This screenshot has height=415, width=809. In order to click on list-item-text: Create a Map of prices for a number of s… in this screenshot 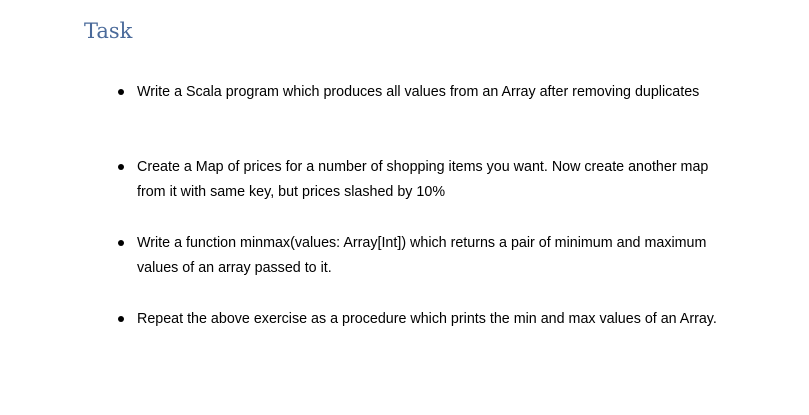, I will do `click(423, 179)`.